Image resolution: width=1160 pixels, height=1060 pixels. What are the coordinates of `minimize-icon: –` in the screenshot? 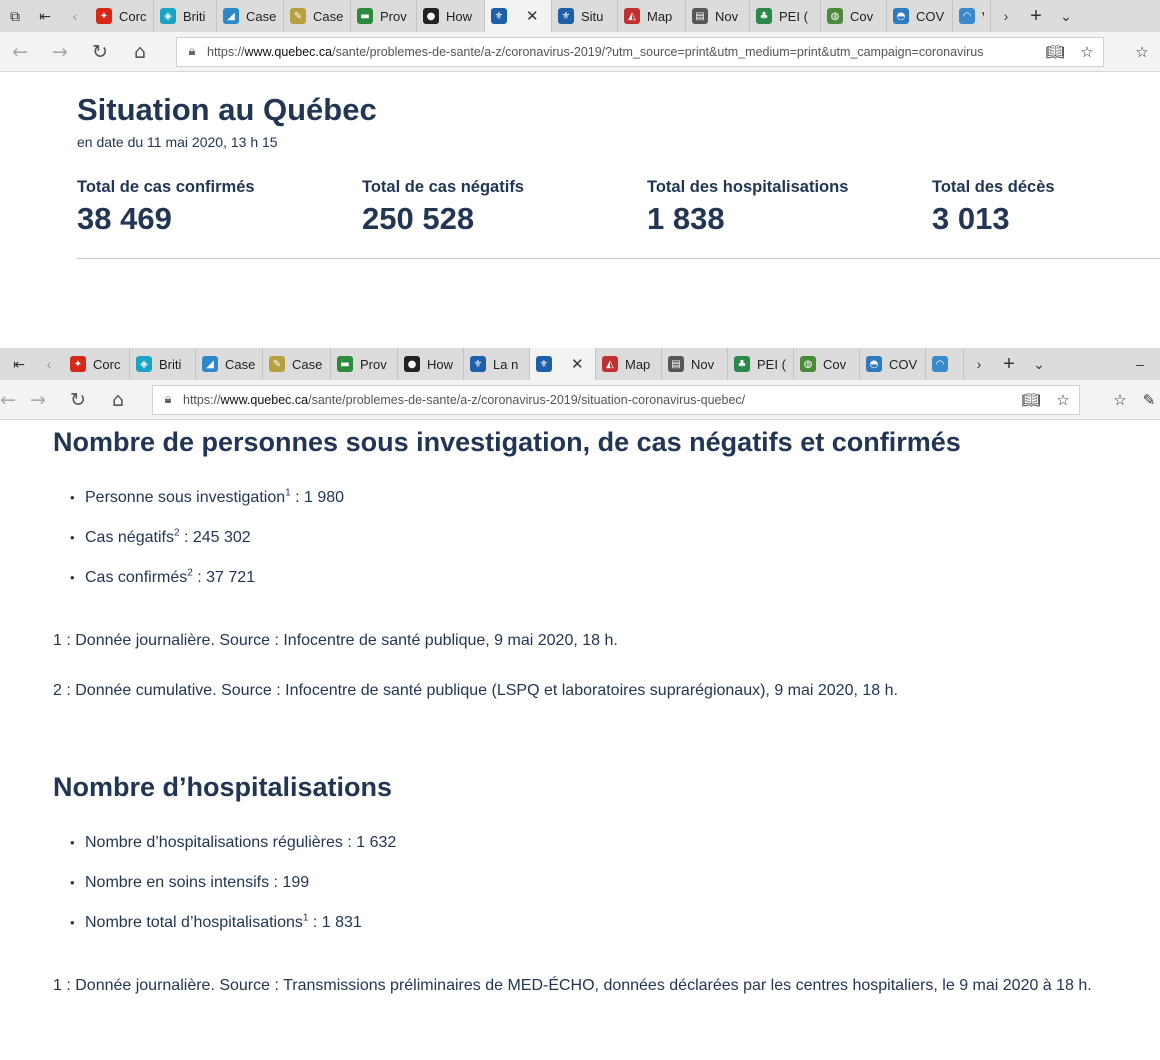 It's located at (1140, 364).